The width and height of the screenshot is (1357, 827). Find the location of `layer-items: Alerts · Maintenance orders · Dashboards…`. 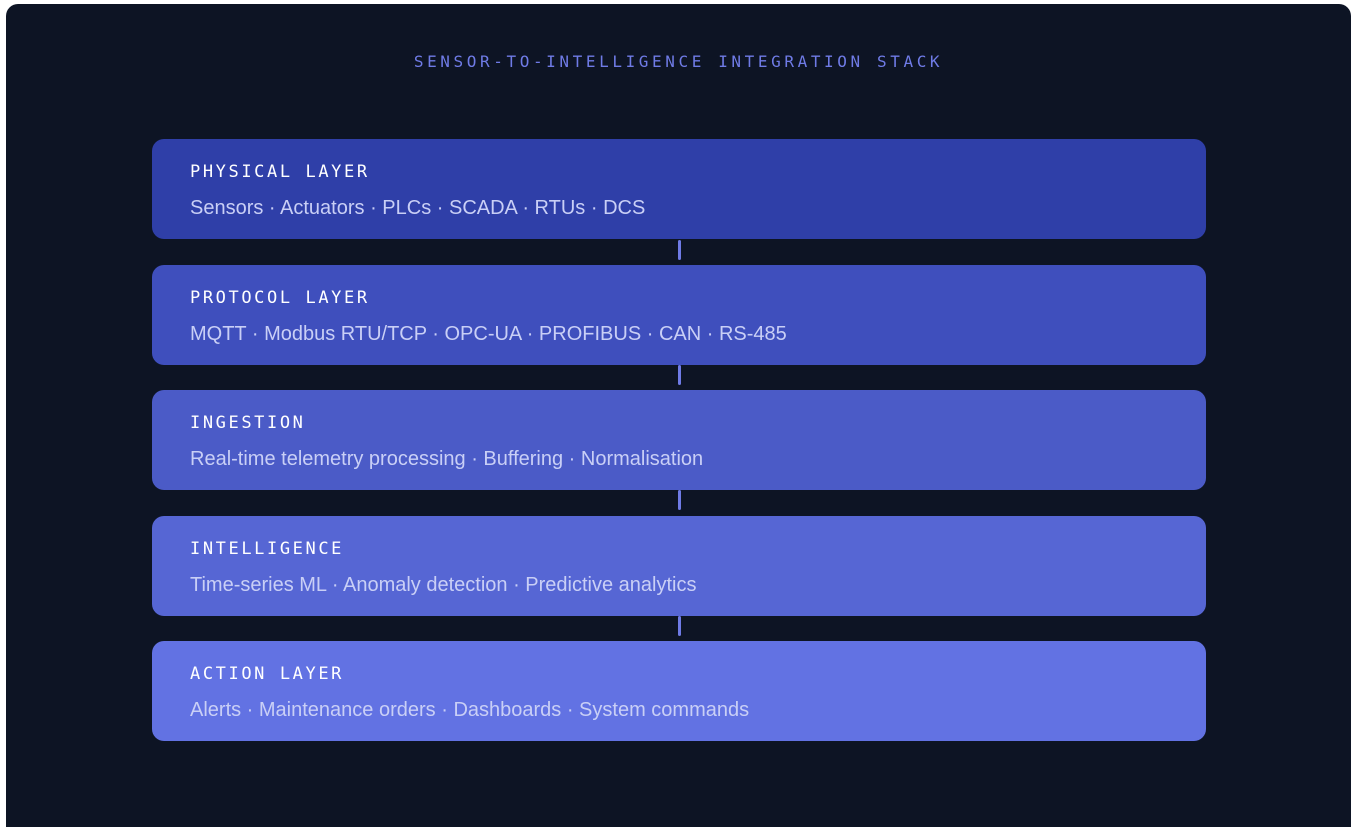

layer-items: Alerts · Maintenance orders · Dashboards… is located at coordinates (470, 710).